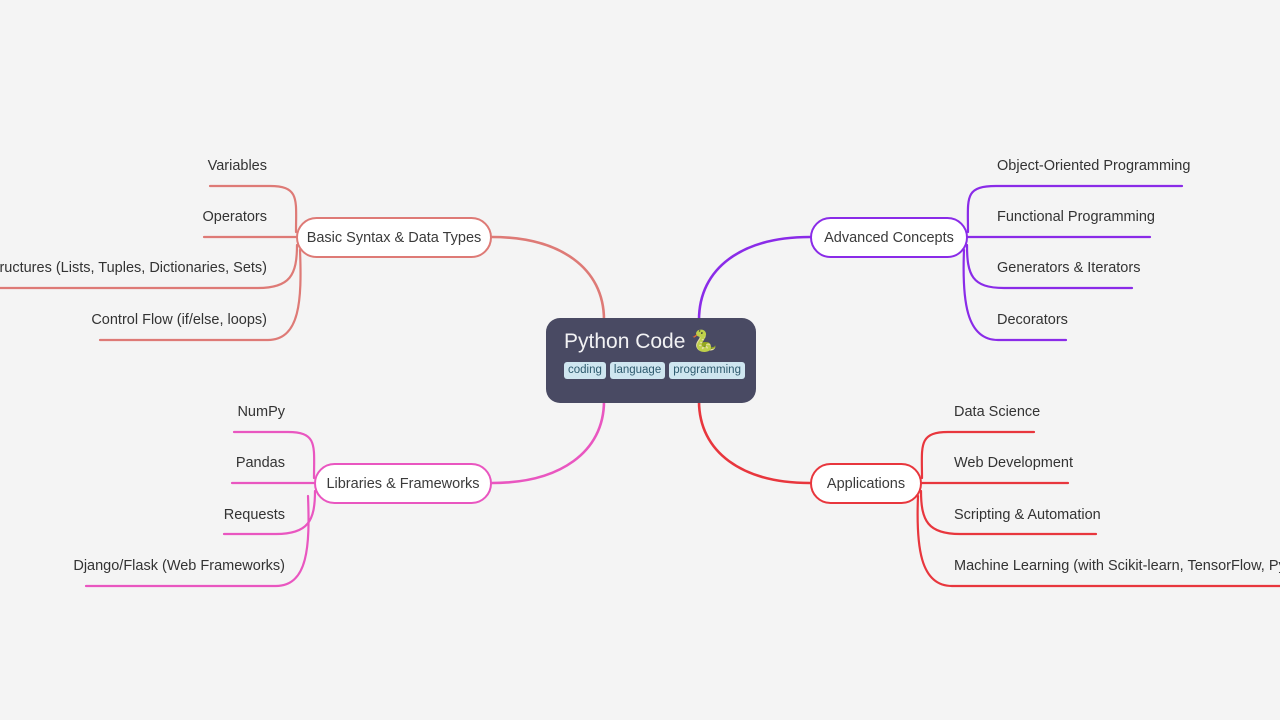  Describe the element at coordinates (1068, 268) in the screenshot. I see `leaf-label-generators-iterators: Generators & Iterators` at that location.